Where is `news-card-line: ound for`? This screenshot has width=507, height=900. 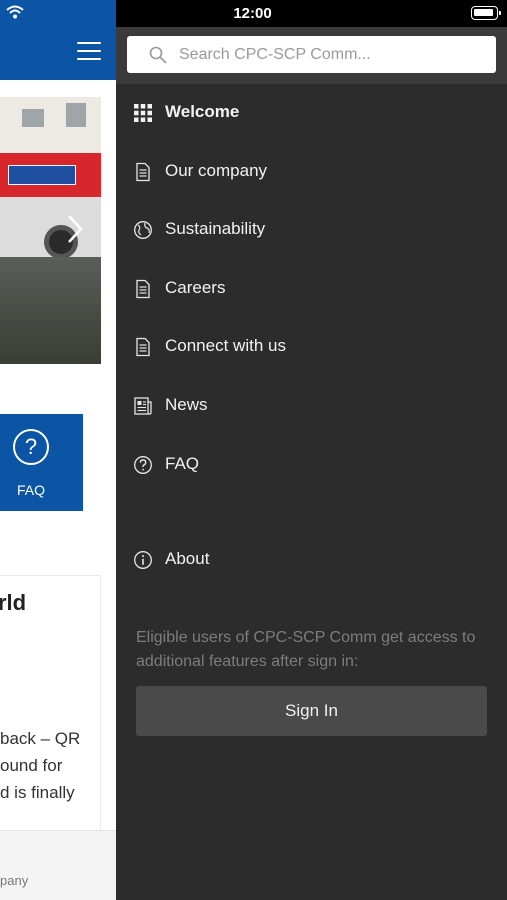
news-card-line: ound for is located at coordinates (31, 765).